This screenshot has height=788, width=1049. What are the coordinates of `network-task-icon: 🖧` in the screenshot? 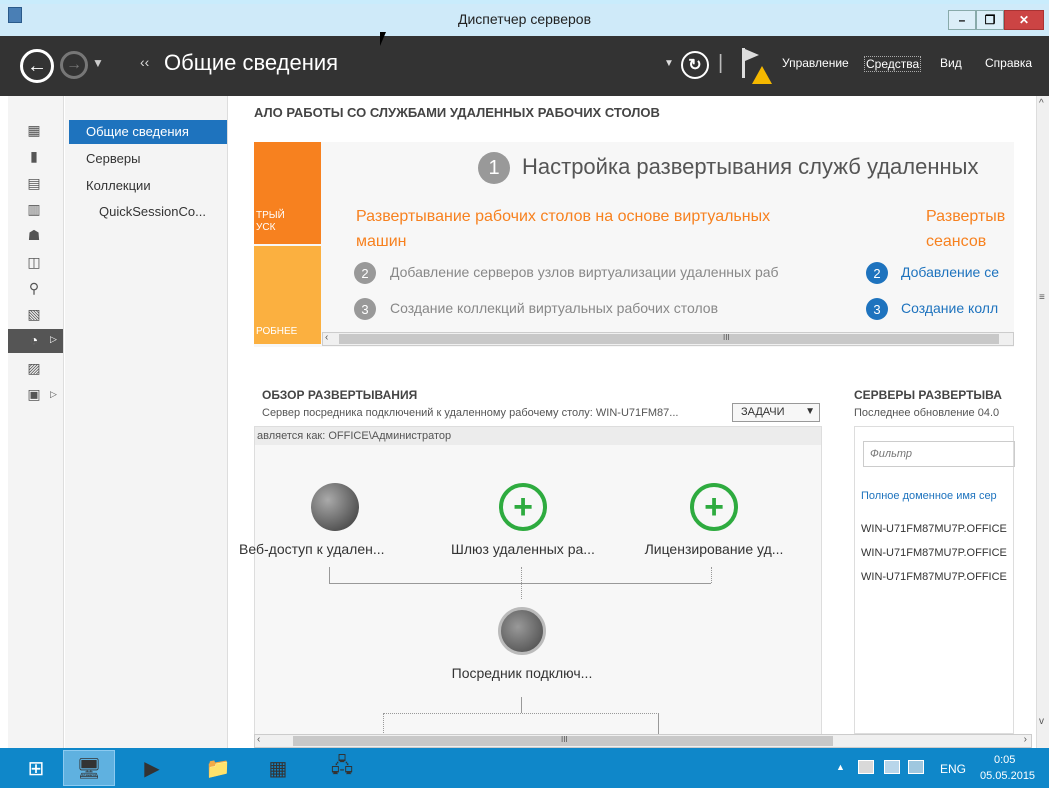 It's located at (342, 768).